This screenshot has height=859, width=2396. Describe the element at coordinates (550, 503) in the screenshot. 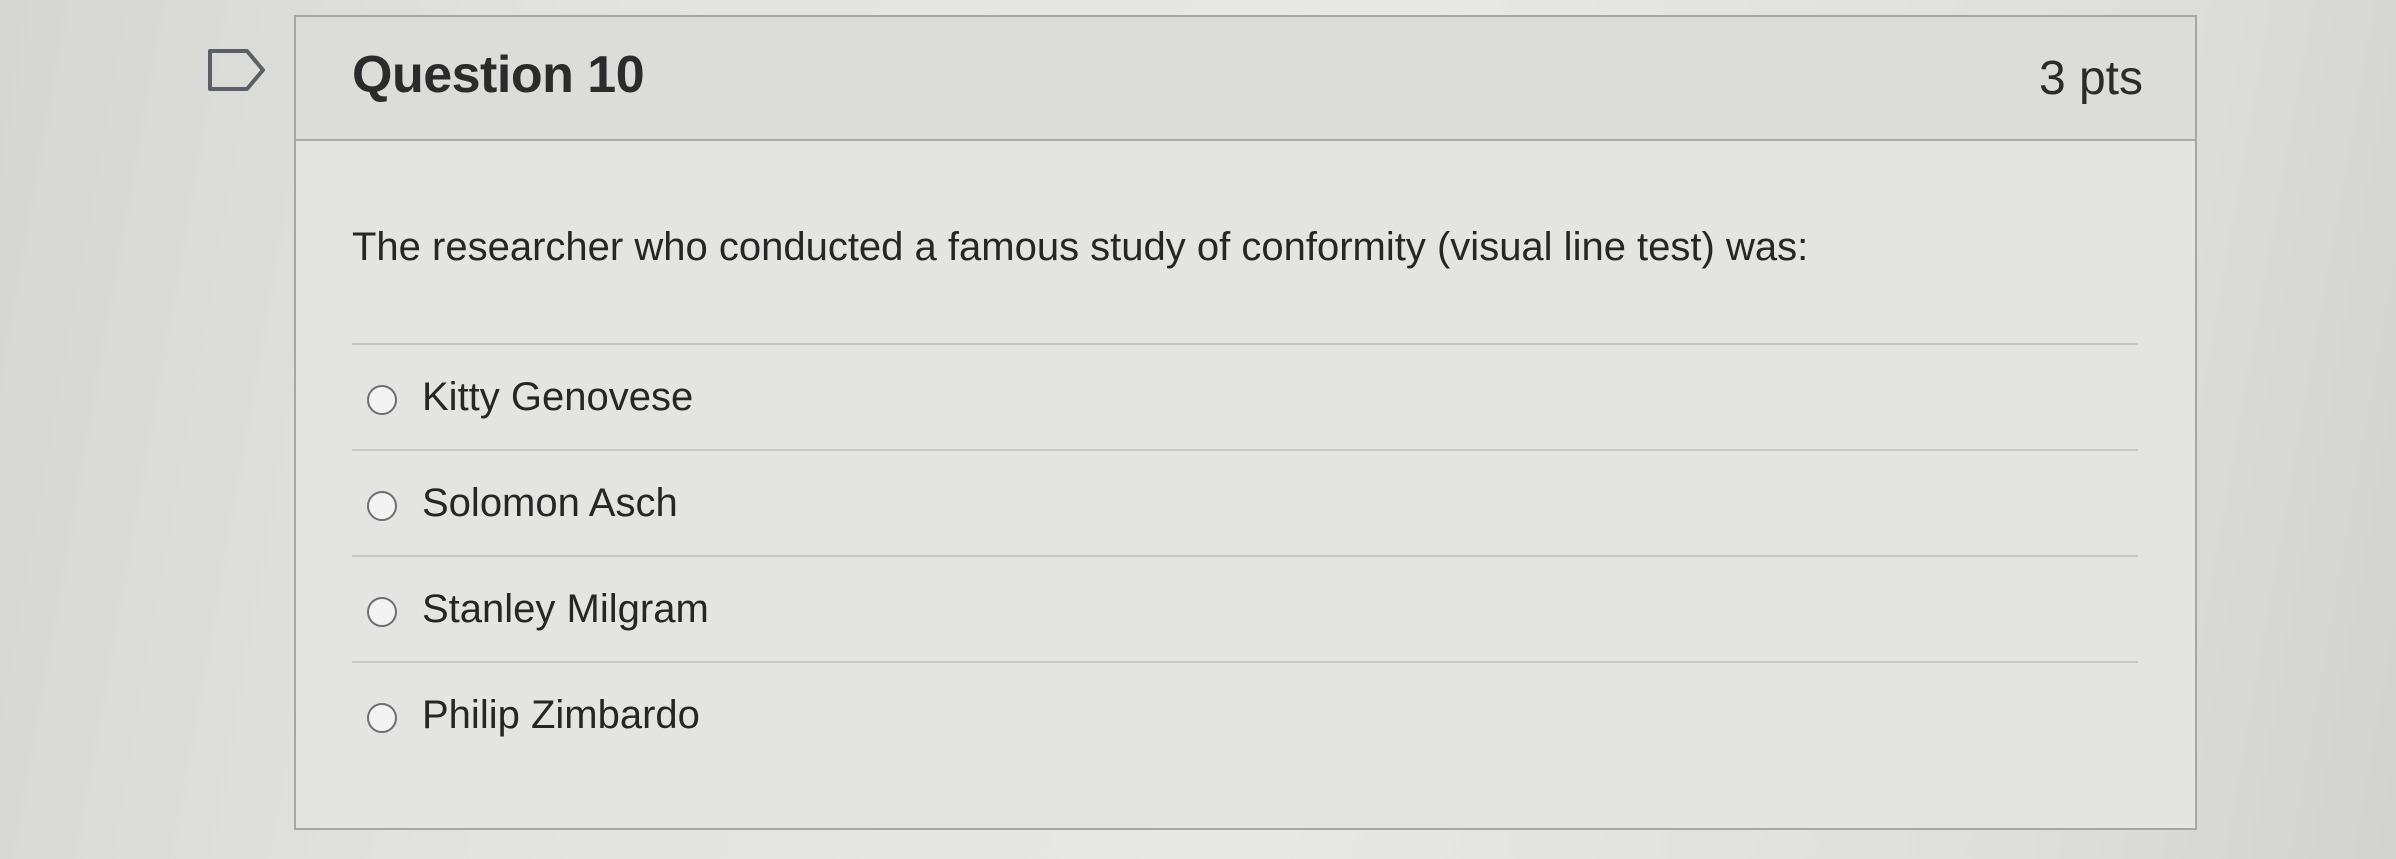

I see `answer-label: Solomon Asch` at that location.